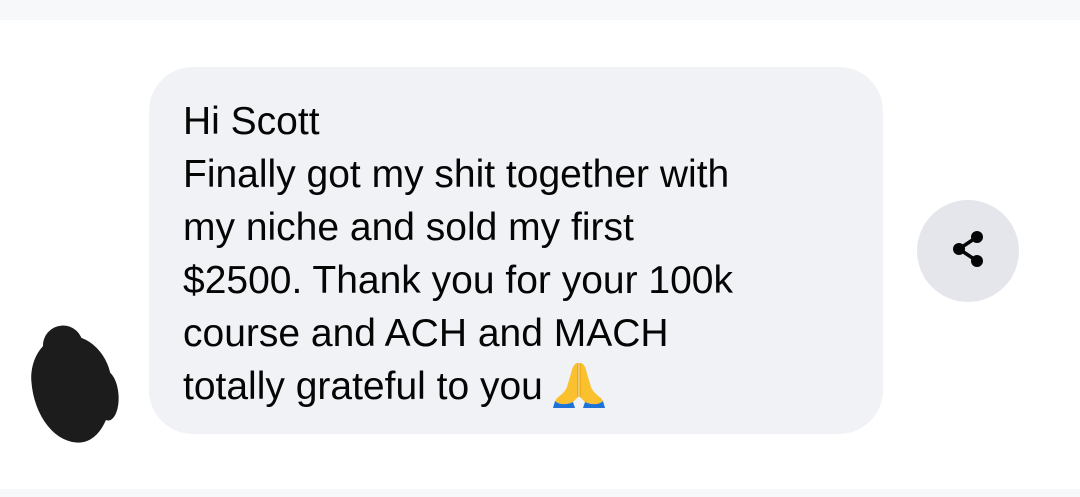 The height and width of the screenshot is (497, 1080). Describe the element at coordinates (456, 174) in the screenshot. I see `message-line: Finally got my shit together with` at that location.